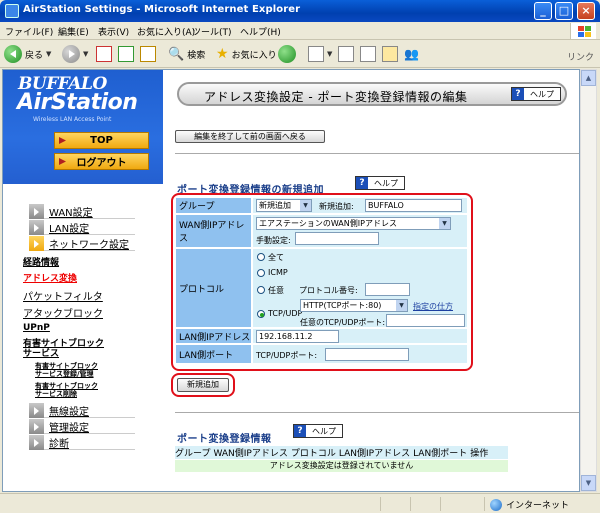 This screenshot has width=600, height=513. I want to click on forward-button: ▼, so click(75, 54).